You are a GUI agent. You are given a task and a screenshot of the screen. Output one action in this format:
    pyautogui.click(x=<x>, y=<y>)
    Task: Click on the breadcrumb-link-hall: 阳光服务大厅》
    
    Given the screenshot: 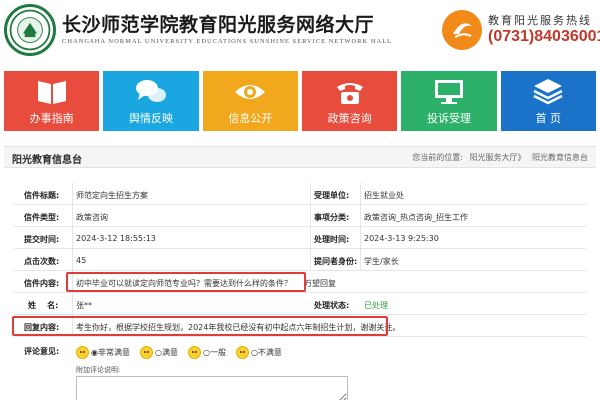 What is the action you would take?
    pyautogui.click(x=497, y=157)
    